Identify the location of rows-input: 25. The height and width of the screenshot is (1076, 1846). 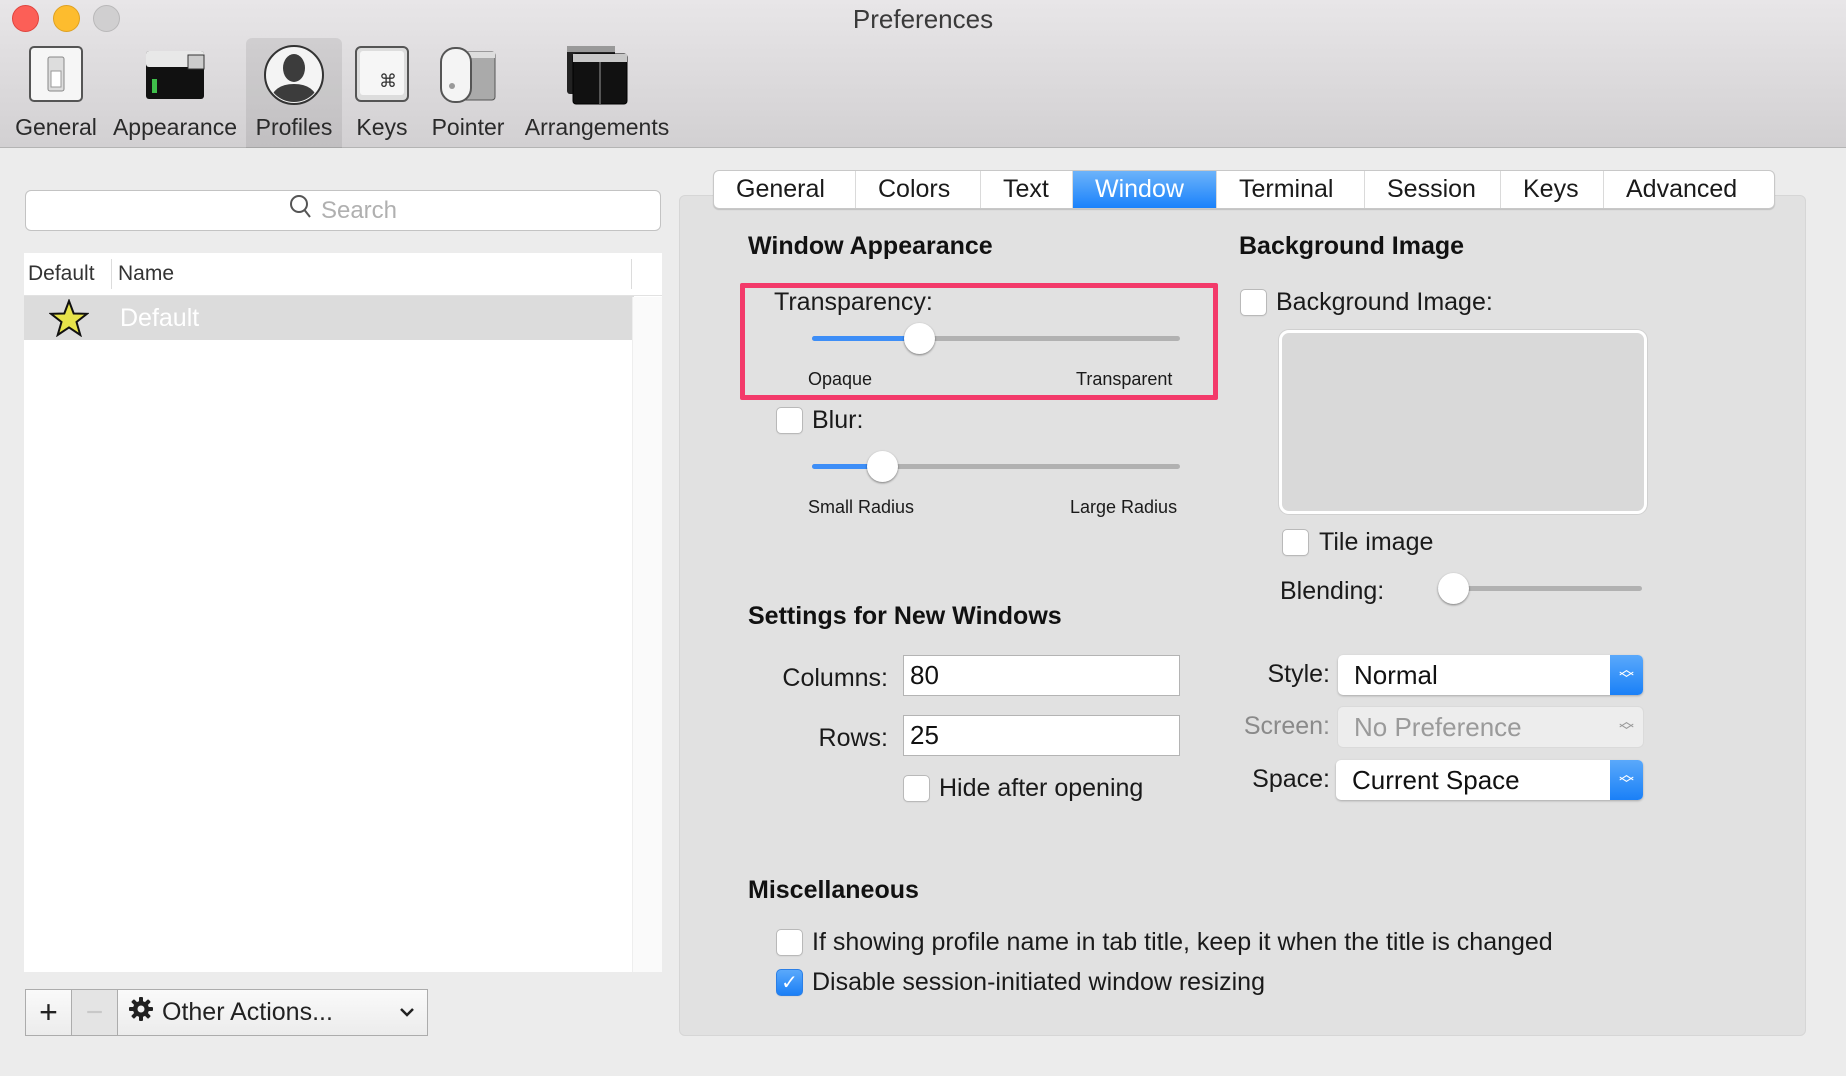
(1041, 735).